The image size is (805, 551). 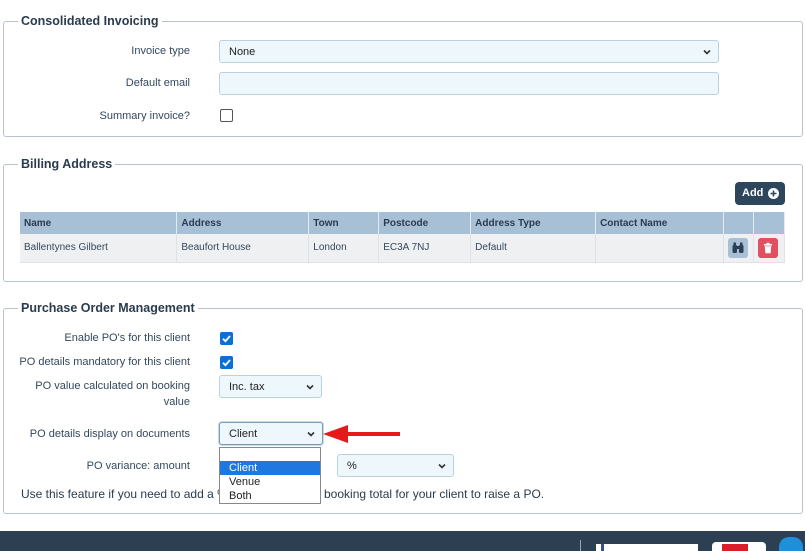 What do you see at coordinates (270, 496) in the screenshot?
I see `dropdown-option-both: Both` at bounding box center [270, 496].